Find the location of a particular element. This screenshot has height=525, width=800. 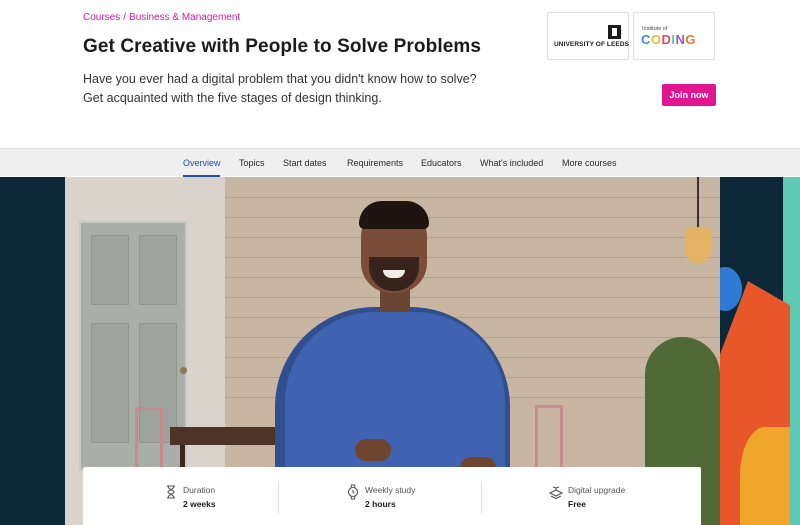

lamp-cord is located at coordinates (698, 203).